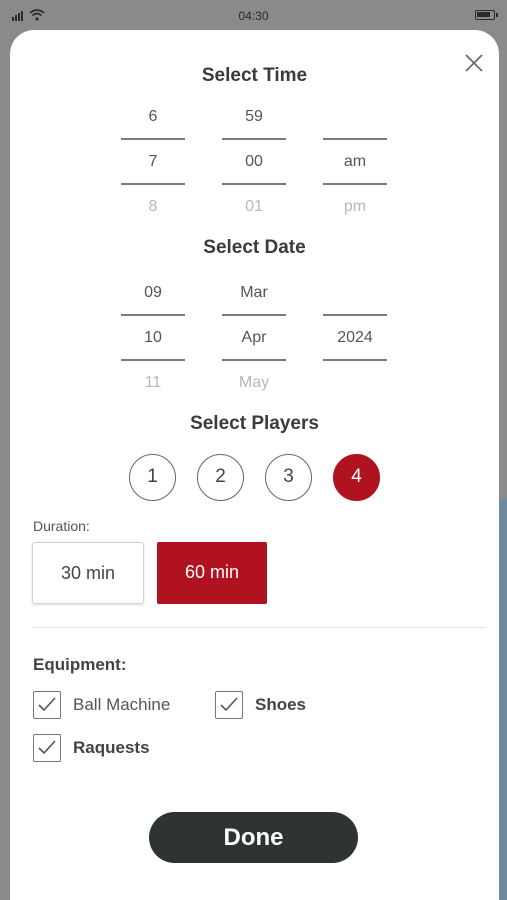  What do you see at coordinates (355, 206) in the screenshot?
I see `period-option: pm` at bounding box center [355, 206].